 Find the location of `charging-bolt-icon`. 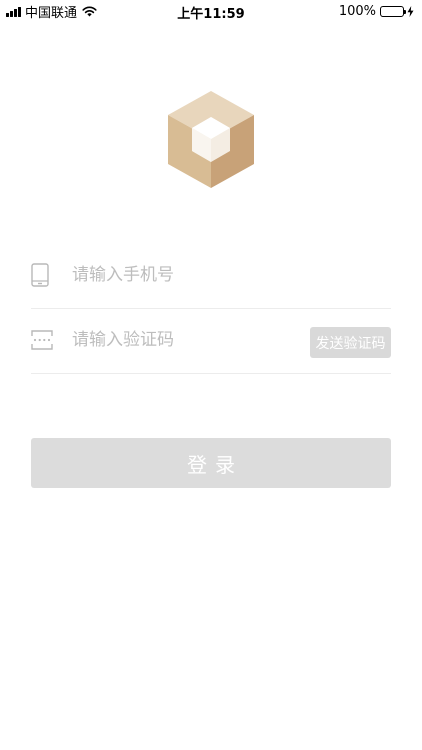

charging-bolt-icon is located at coordinates (410, 11).